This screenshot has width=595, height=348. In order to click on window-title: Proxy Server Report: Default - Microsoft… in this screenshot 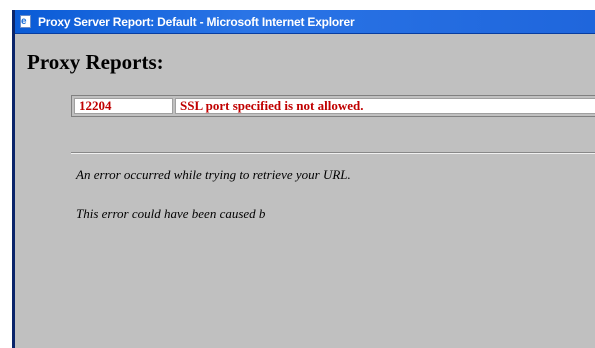, I will do `click(196, 21)`.